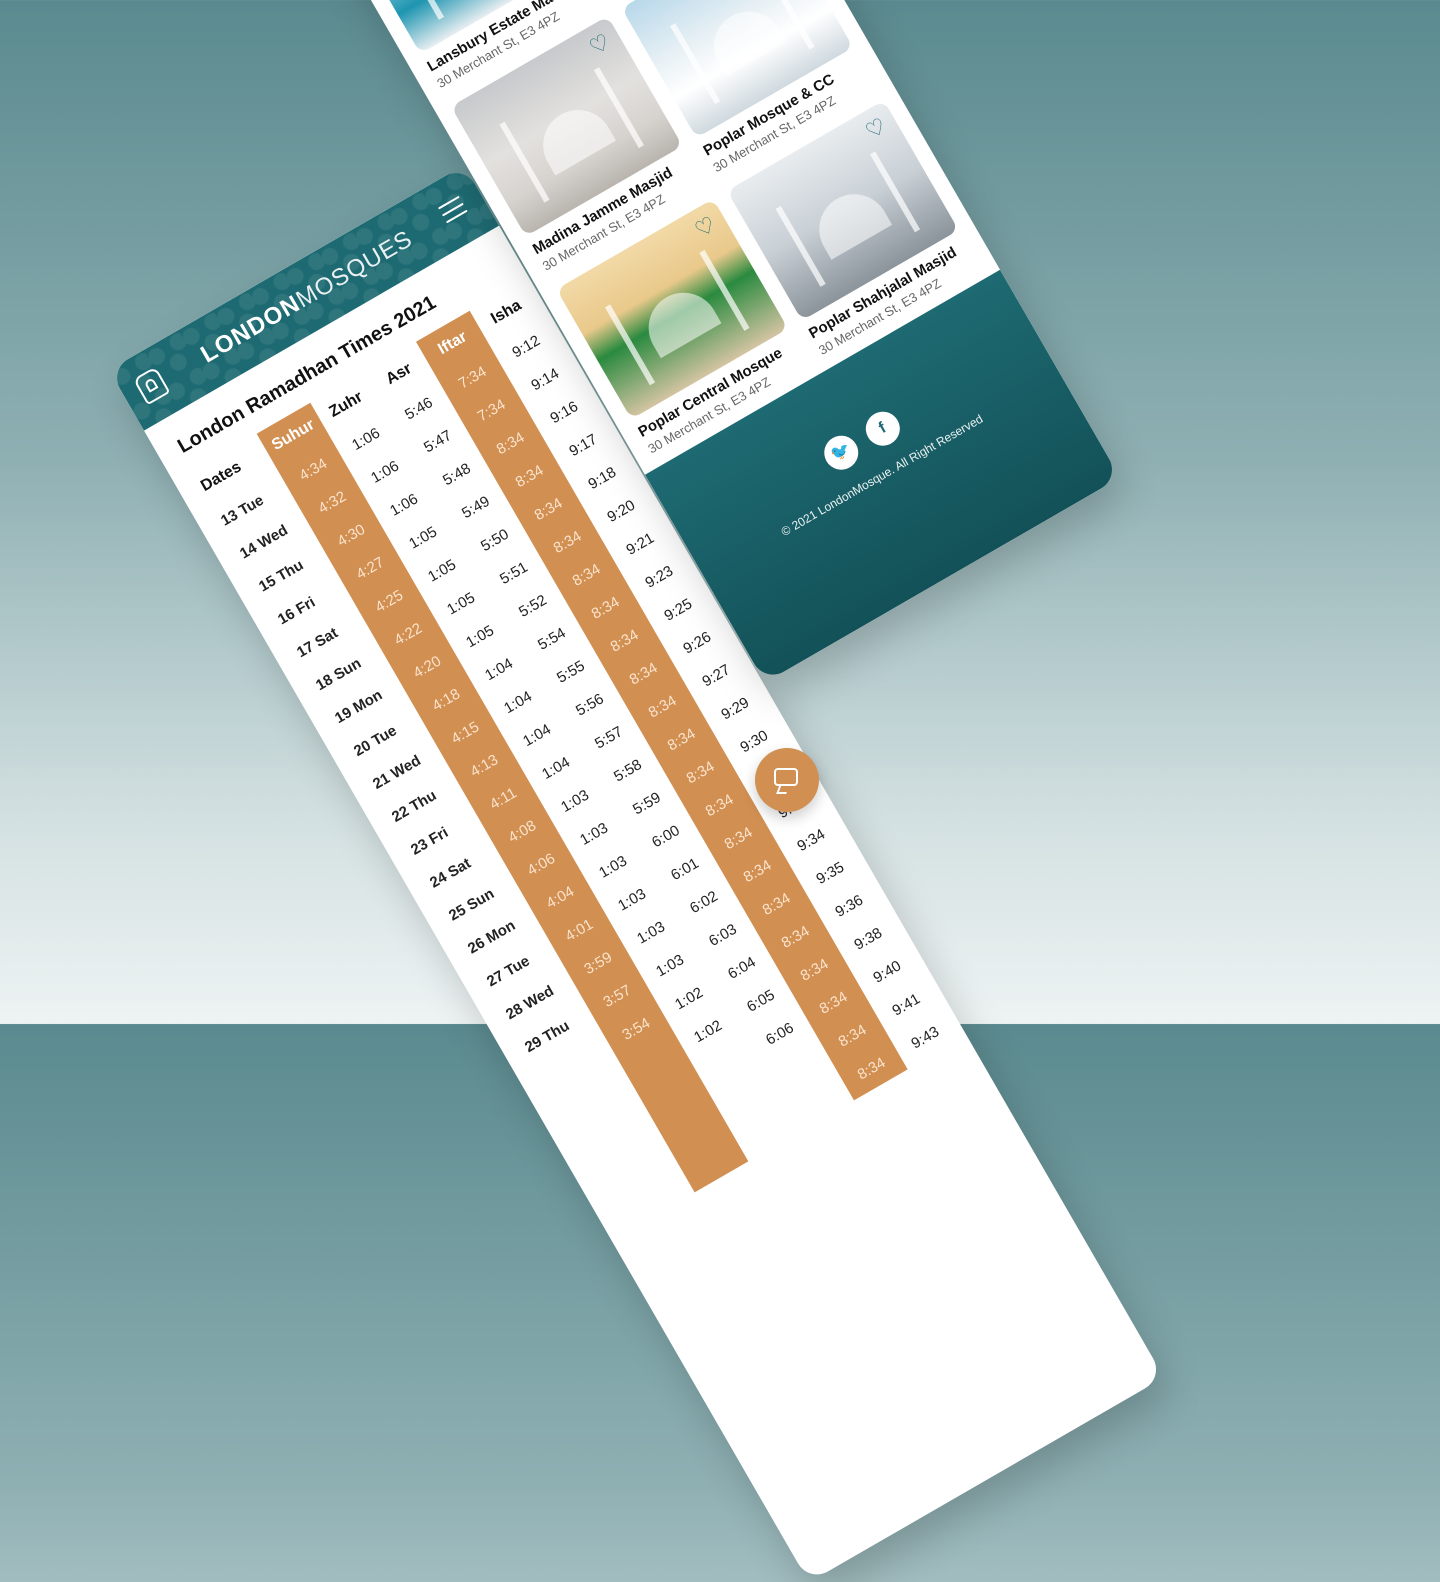  What do you see at coordinates (870, 638) in the screenshot?
I see `prev-page-button: ‹` at bounding box center [870, 638].